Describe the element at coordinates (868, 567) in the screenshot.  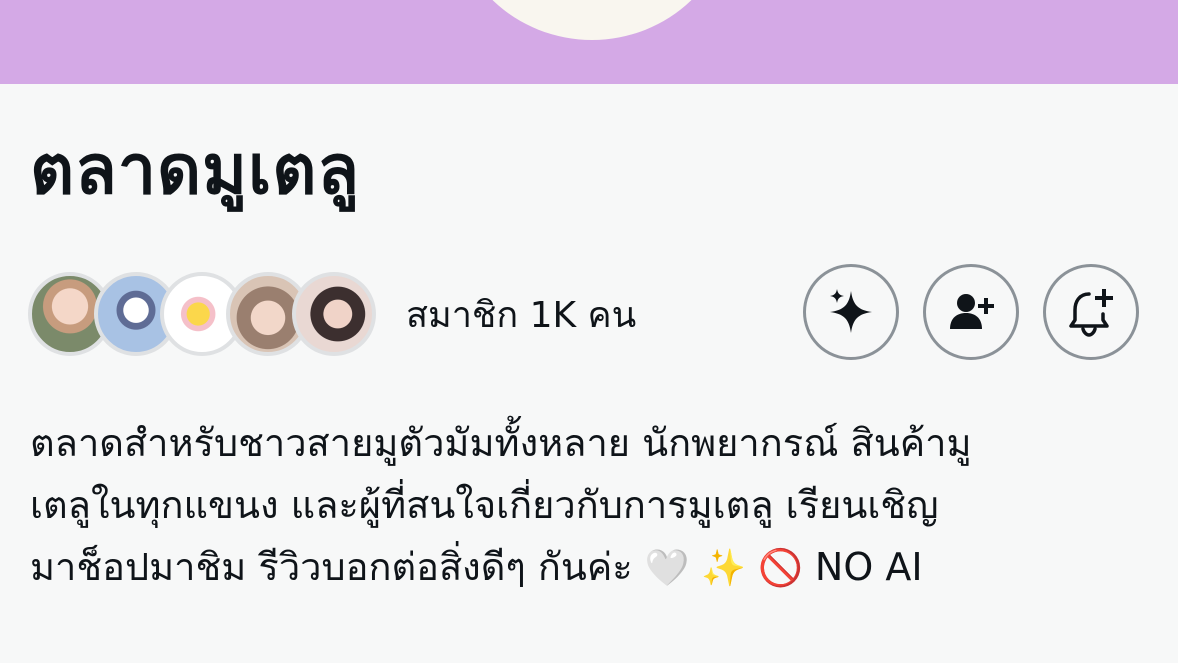
I see `no-ai-label: NO AI` at that location.